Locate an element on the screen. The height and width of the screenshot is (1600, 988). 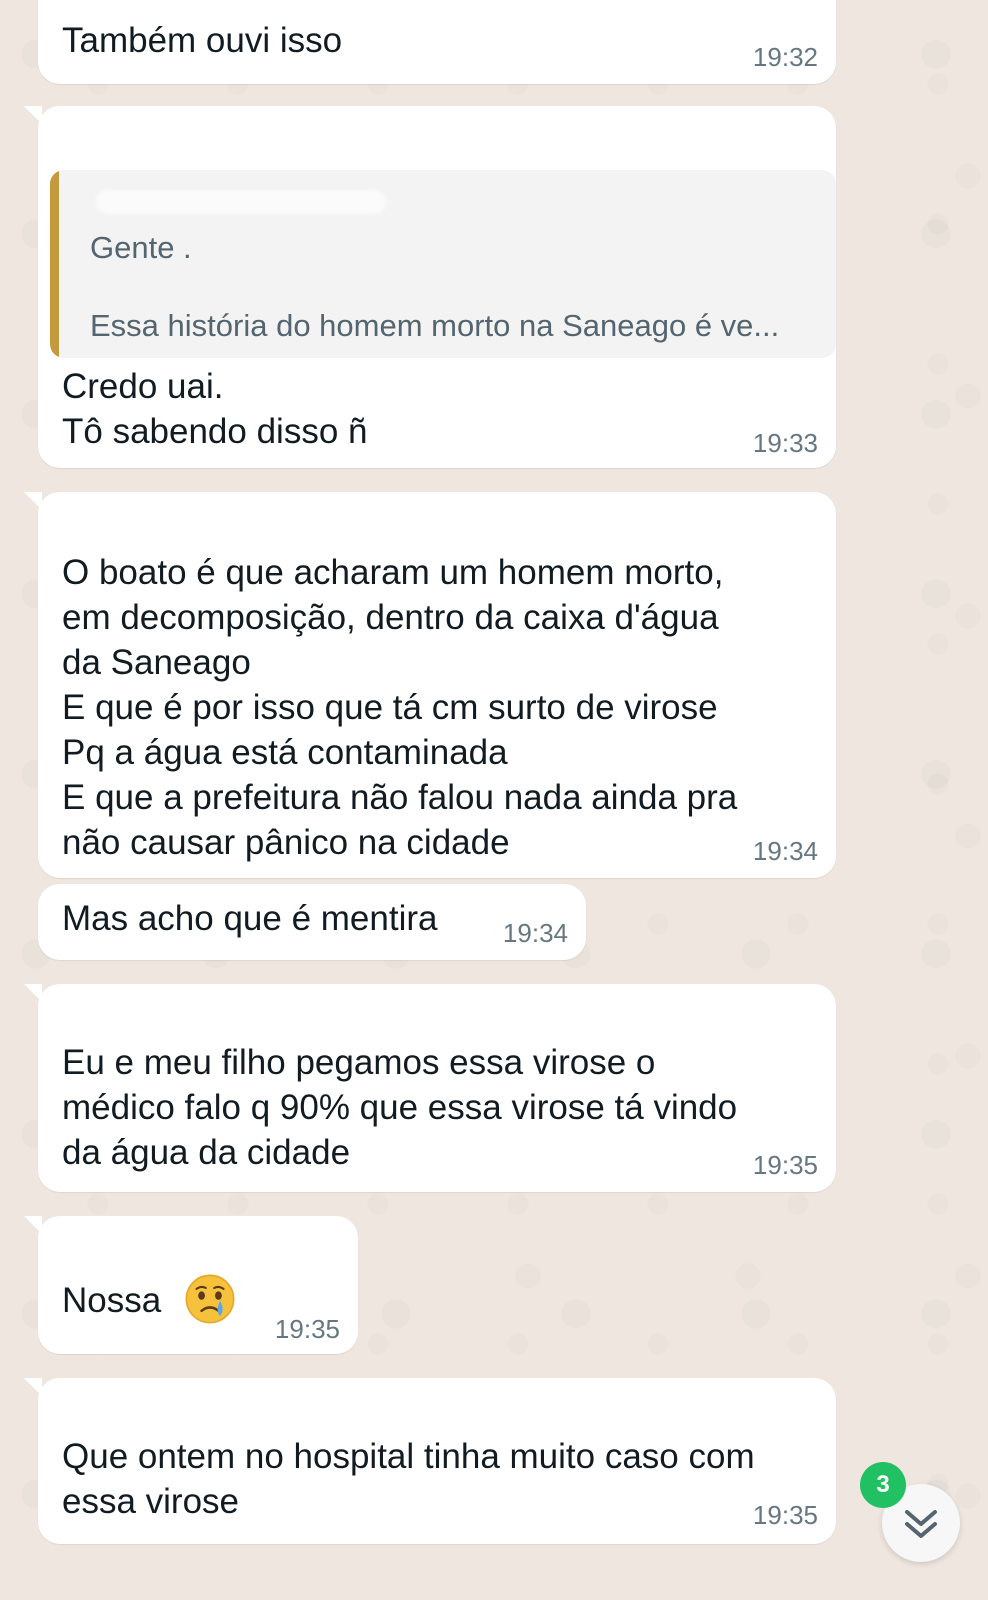
message-text: Mas acho que é mentira is located at coordinates (250, 918).